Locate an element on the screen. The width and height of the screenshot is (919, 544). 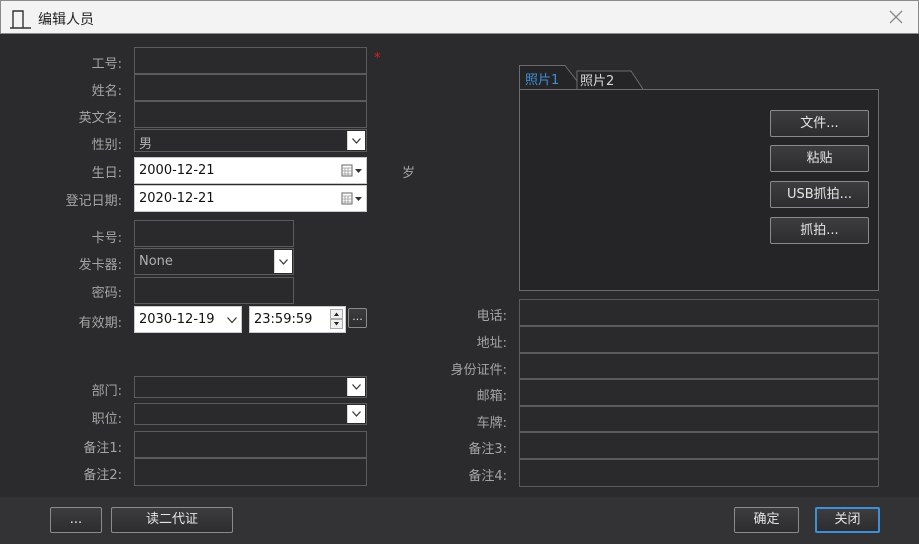
plate-label: 车牌: is located at coordinates (491, 423).